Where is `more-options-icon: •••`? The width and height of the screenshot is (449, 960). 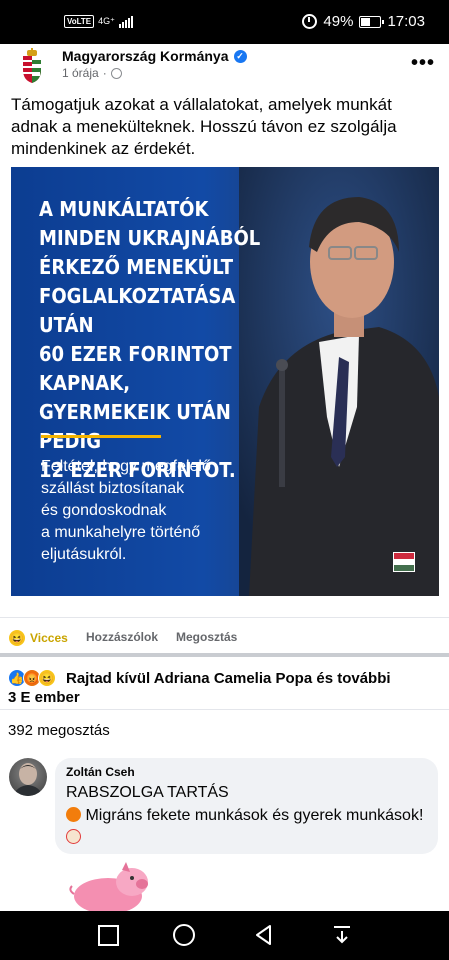 more-options-icon: ••• is located at coordinates (423, 63).